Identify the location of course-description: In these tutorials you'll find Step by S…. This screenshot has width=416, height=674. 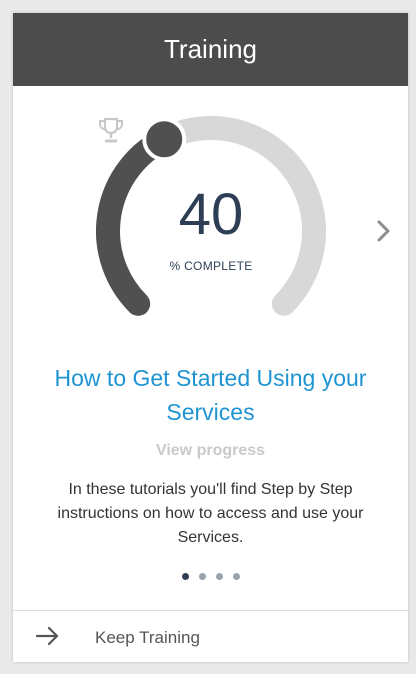
(210, 513).